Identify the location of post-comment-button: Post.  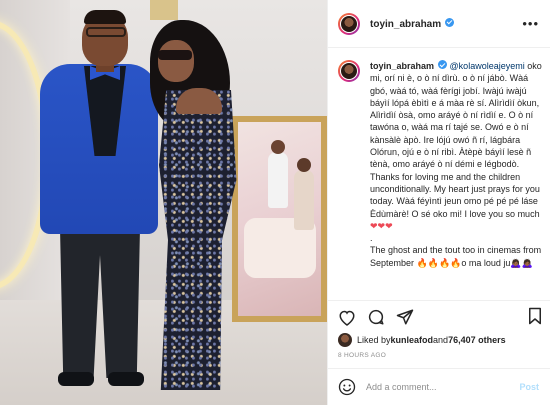
(529, 387).